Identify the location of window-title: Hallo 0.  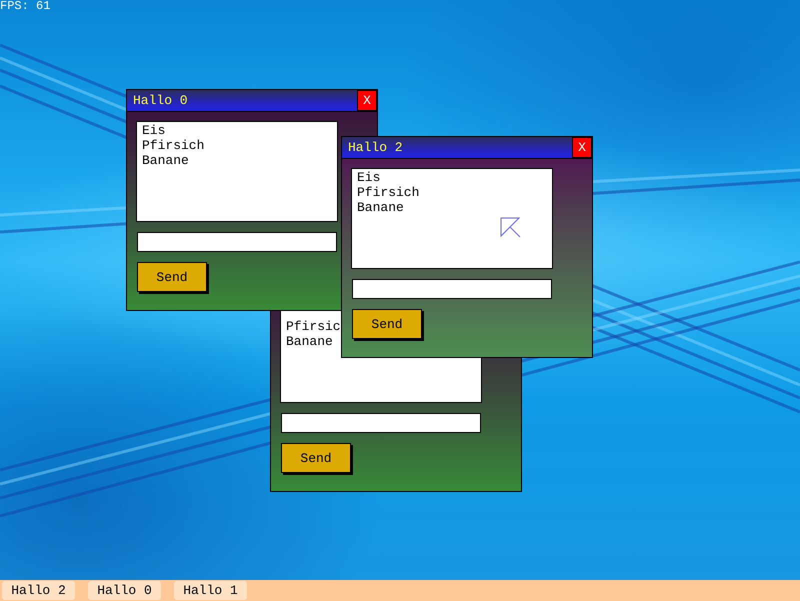
(160, 100).